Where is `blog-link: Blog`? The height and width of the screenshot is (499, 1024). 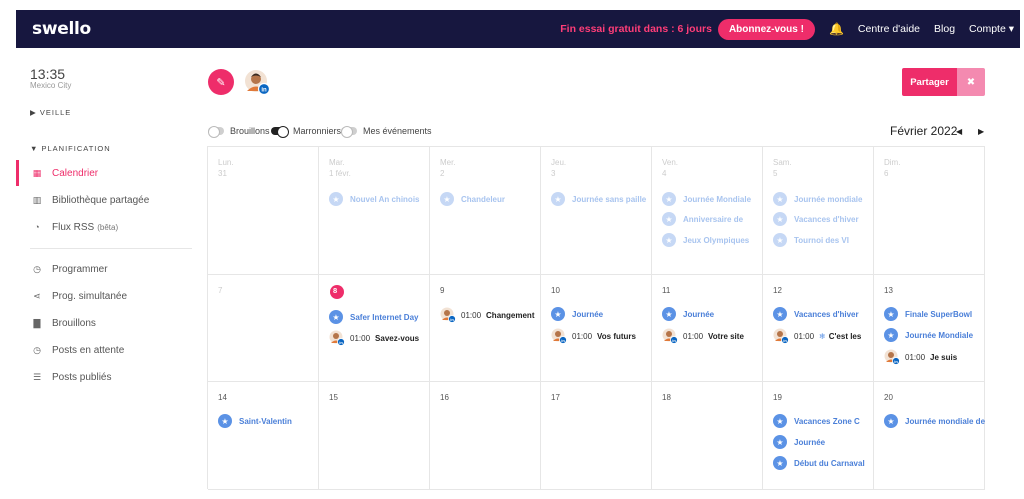
blog-link: Blog is located at coordinates (944, 29).